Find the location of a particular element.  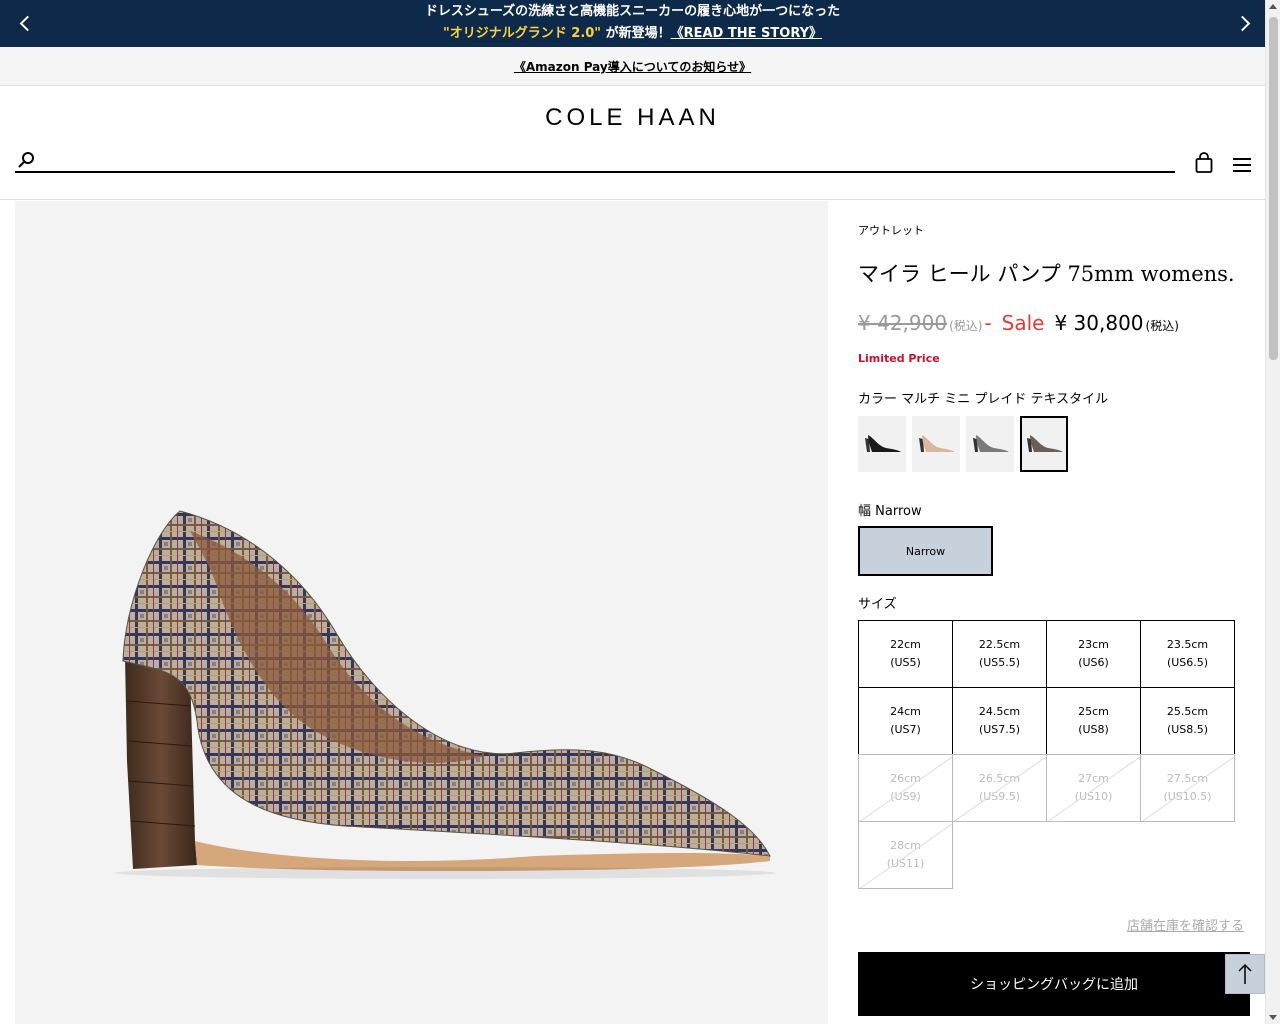

size-option: 24cm (US7) is located at coordinates (905, 721).